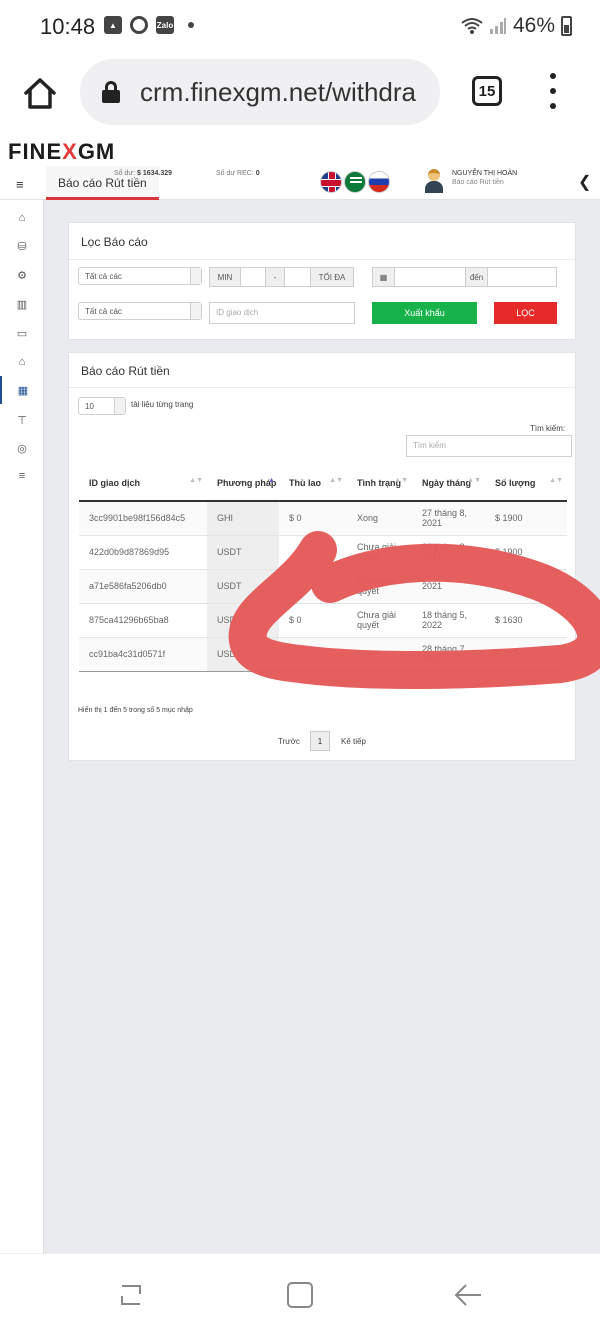  Describe the element at coordinates (533, 25) in the screenshot. I see `battery-percent: 46%` at that location.